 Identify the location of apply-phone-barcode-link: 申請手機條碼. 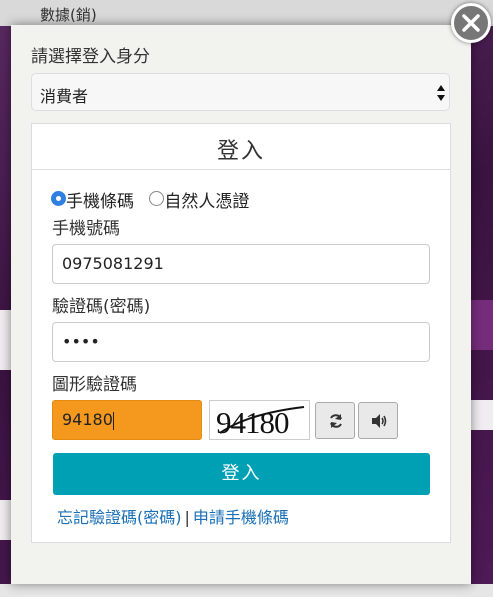
(241, 517).